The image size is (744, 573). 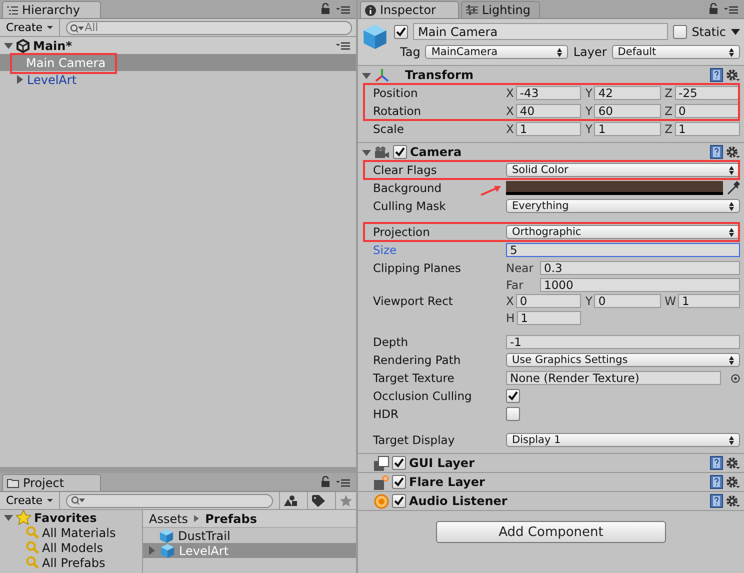 What do you see at coordinates (679, 31) in the screenshot?
I see `static-checkbox` at bounding box center [679, 31].